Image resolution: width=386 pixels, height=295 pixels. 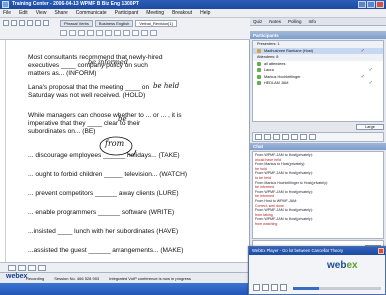 I want to click on text-tool-icon, so click(x=72, y=33).